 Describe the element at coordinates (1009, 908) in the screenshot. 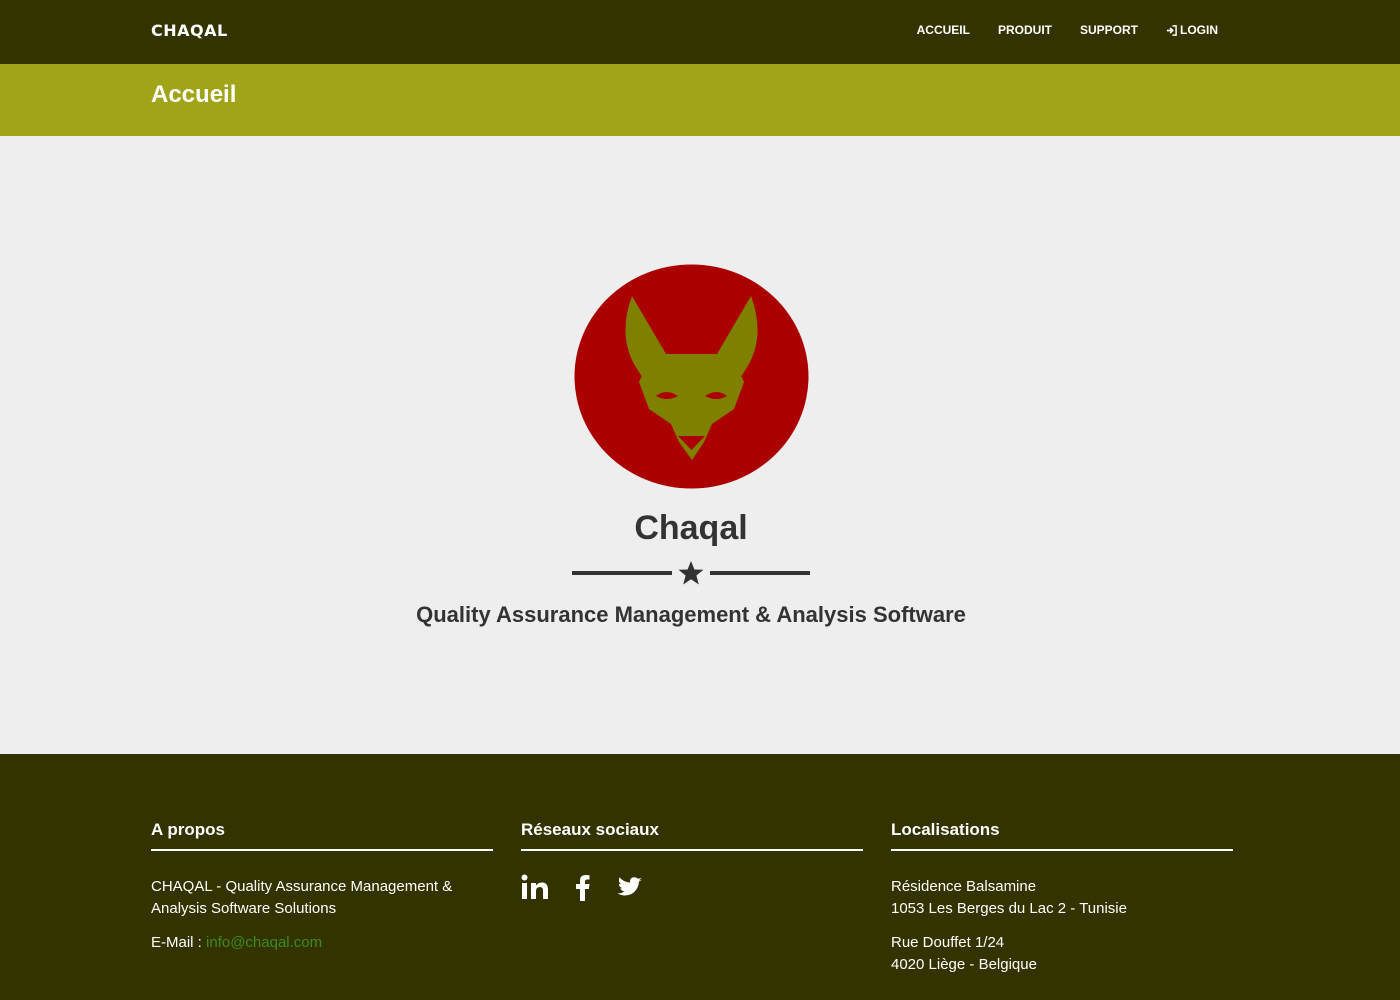

I see `address-tunisia-line2: 1053 Les Berges du Lac 2 - Tunisie` at that location.